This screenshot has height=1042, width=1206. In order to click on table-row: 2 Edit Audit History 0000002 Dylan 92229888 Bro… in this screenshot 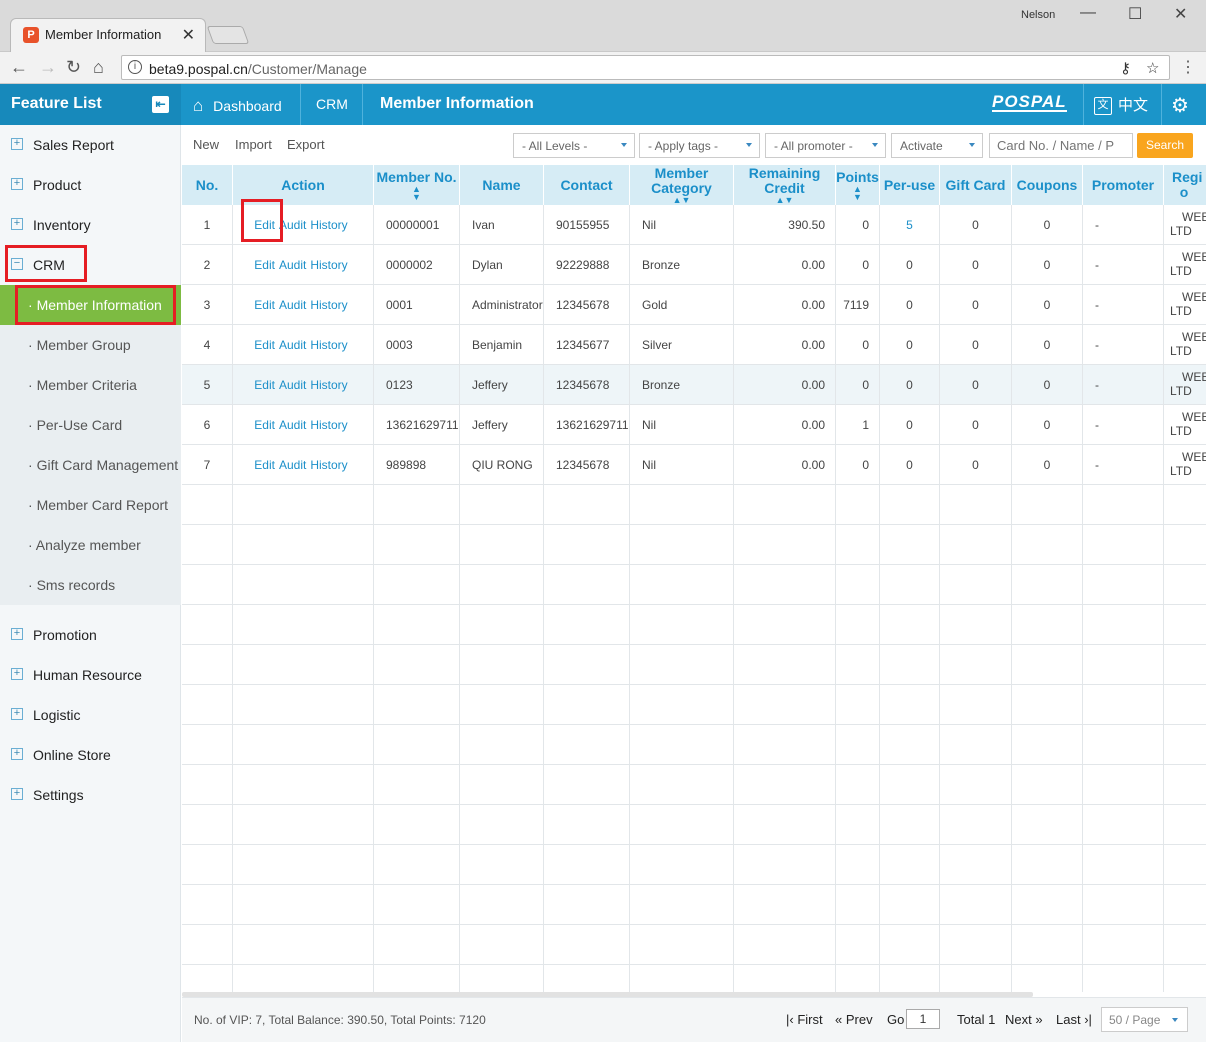, I will do `click(694, 265)`.